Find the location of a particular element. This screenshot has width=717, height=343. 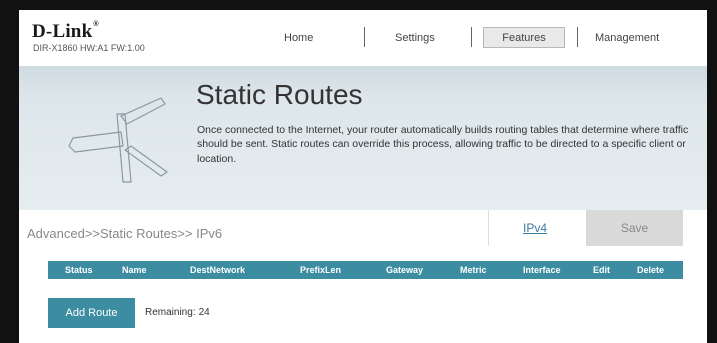

column-delete: Delete is located at coordinates (651, 270).